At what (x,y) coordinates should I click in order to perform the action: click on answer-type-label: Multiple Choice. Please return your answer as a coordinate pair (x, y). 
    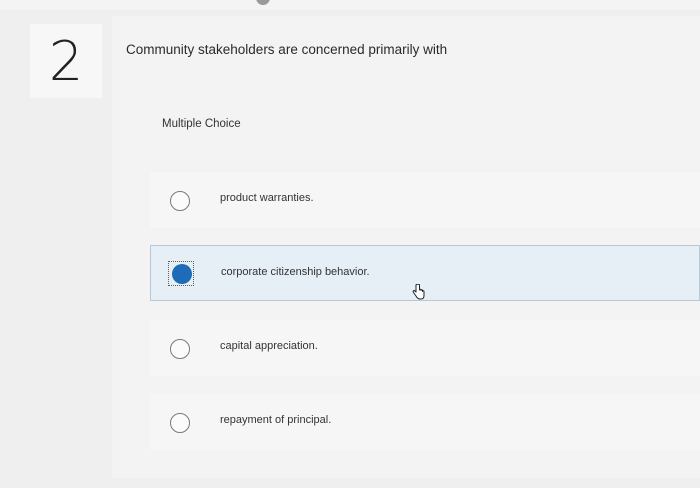
    Looking at the image, I should click on (201, 124).